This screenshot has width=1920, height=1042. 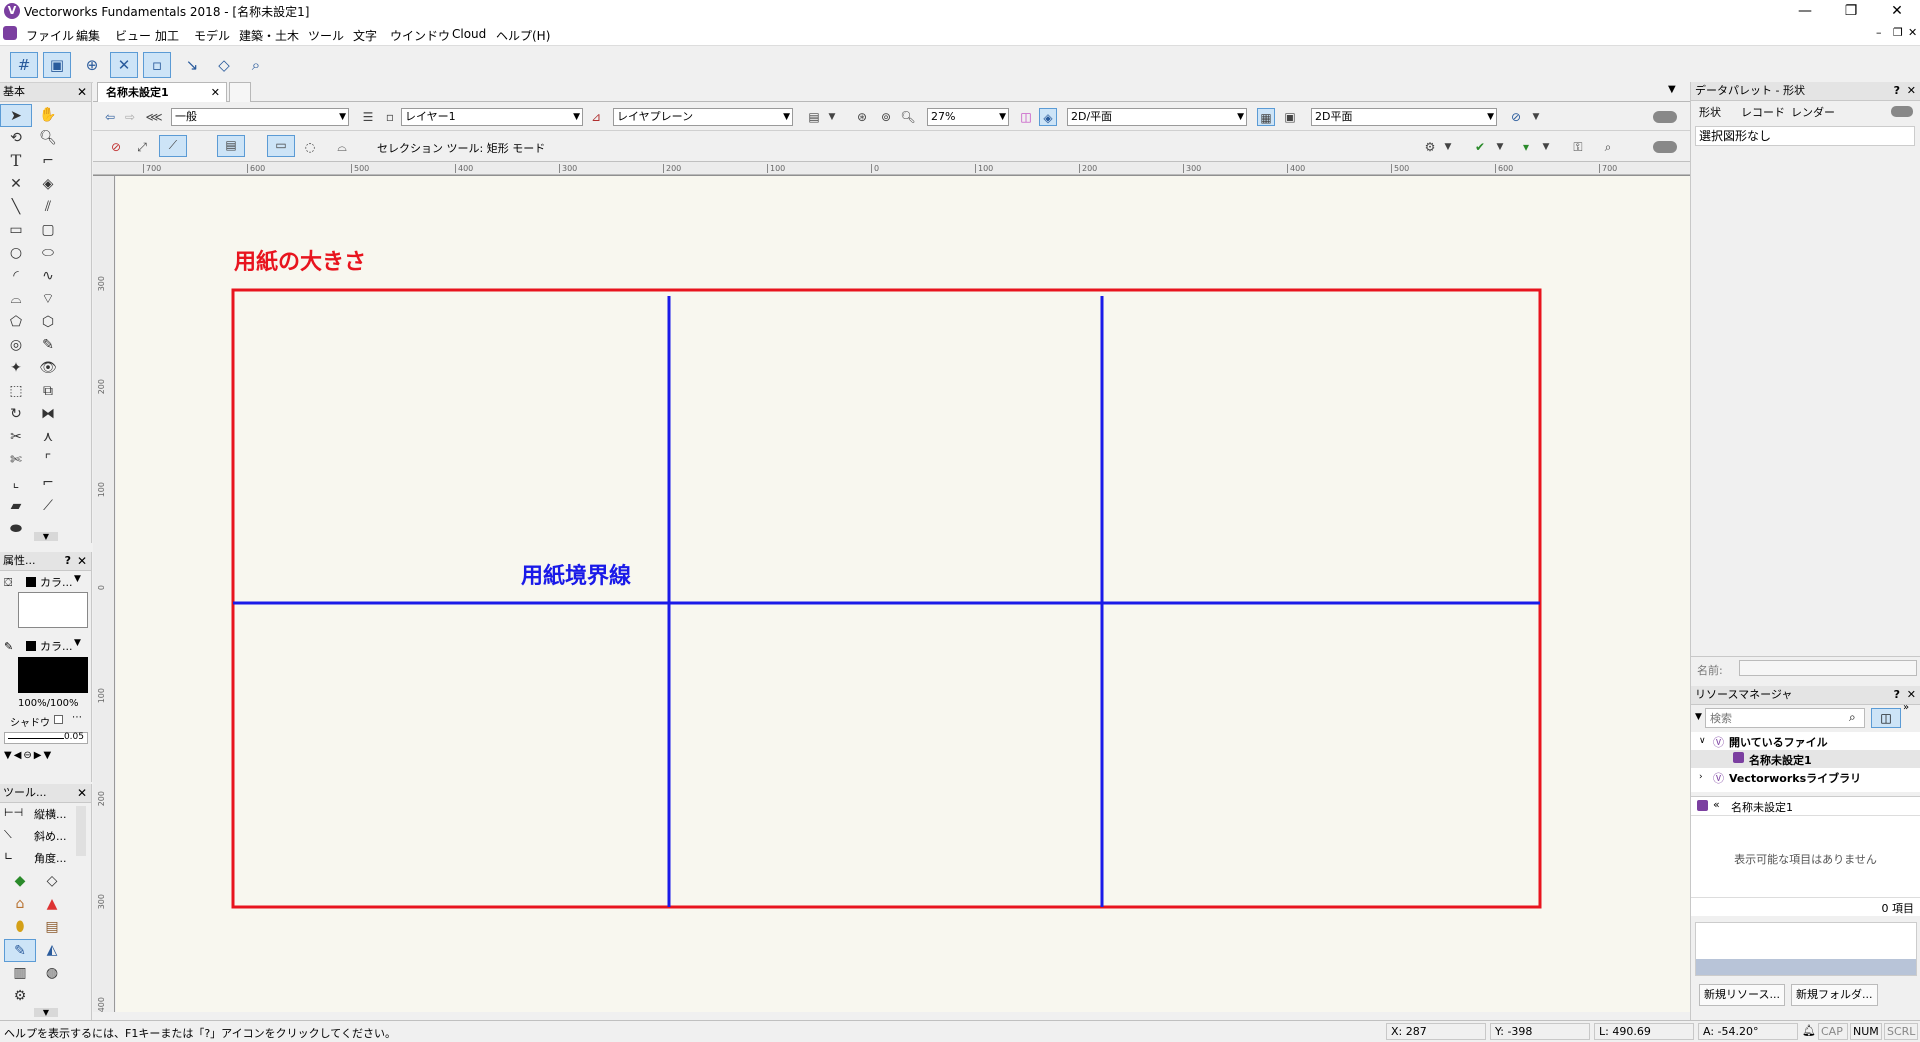 I want to click on pen-swatch, so click(x=31, y=646).